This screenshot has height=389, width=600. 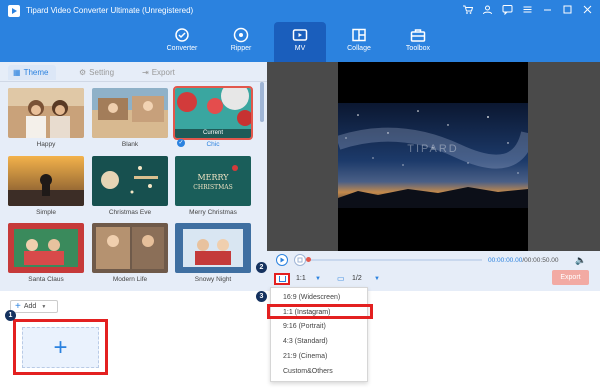 I want to click on theme-item: Christmas Eve, so click(x=130, y=186).